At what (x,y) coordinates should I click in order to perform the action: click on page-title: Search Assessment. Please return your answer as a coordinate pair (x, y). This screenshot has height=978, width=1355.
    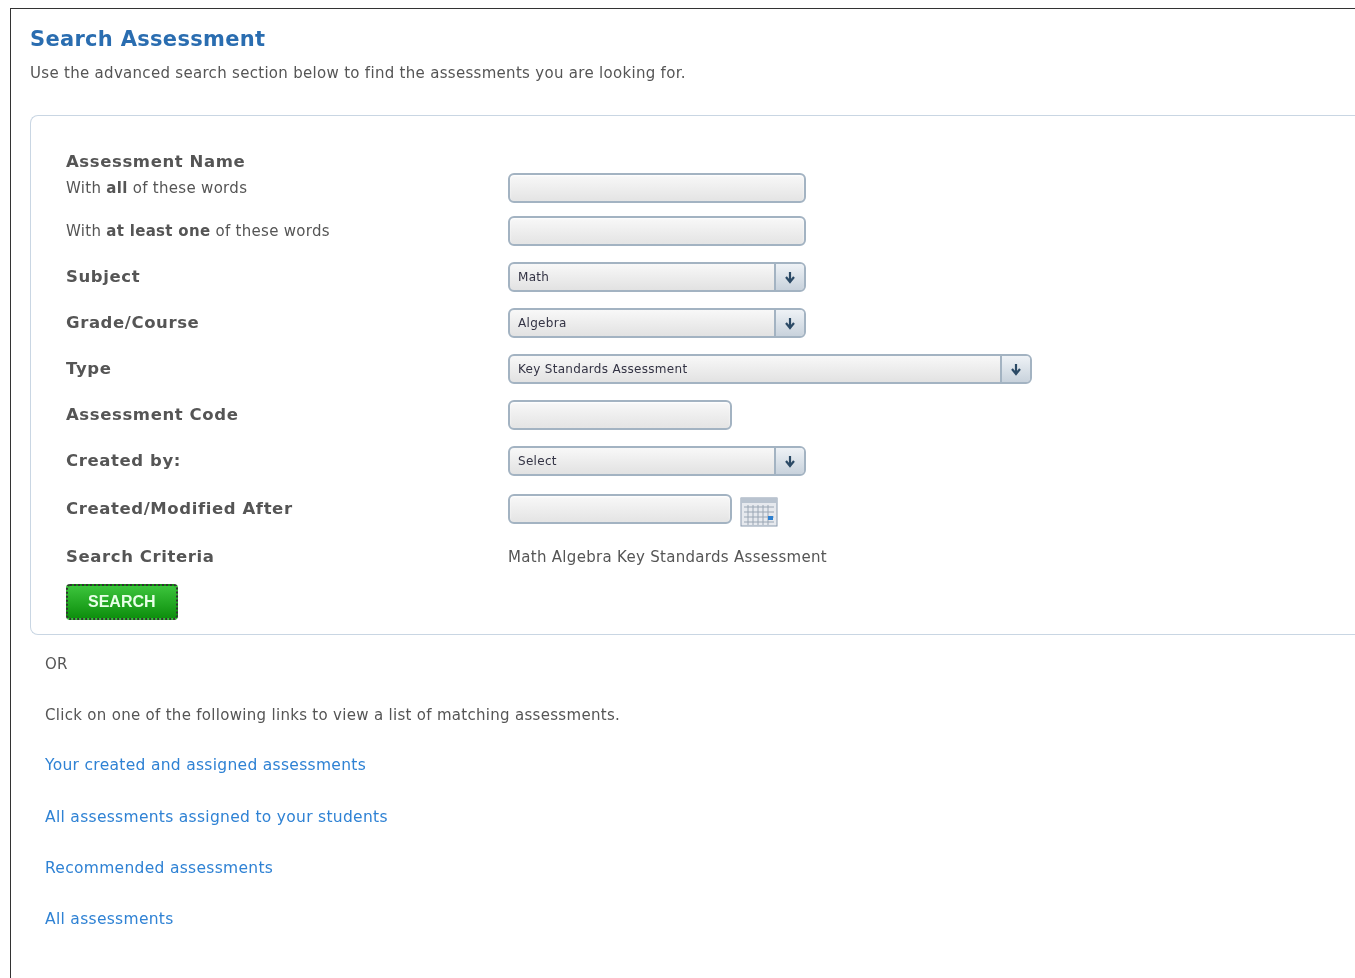
    Looking at the image, I should click on (148, 40).